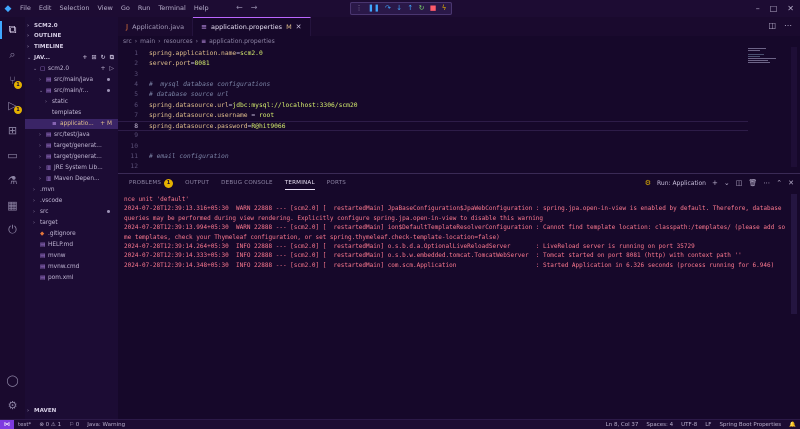  Describe the element at coordinates (71, 245) in the screenshot. I see `tree-item: ▤ HELP.md` at that location.